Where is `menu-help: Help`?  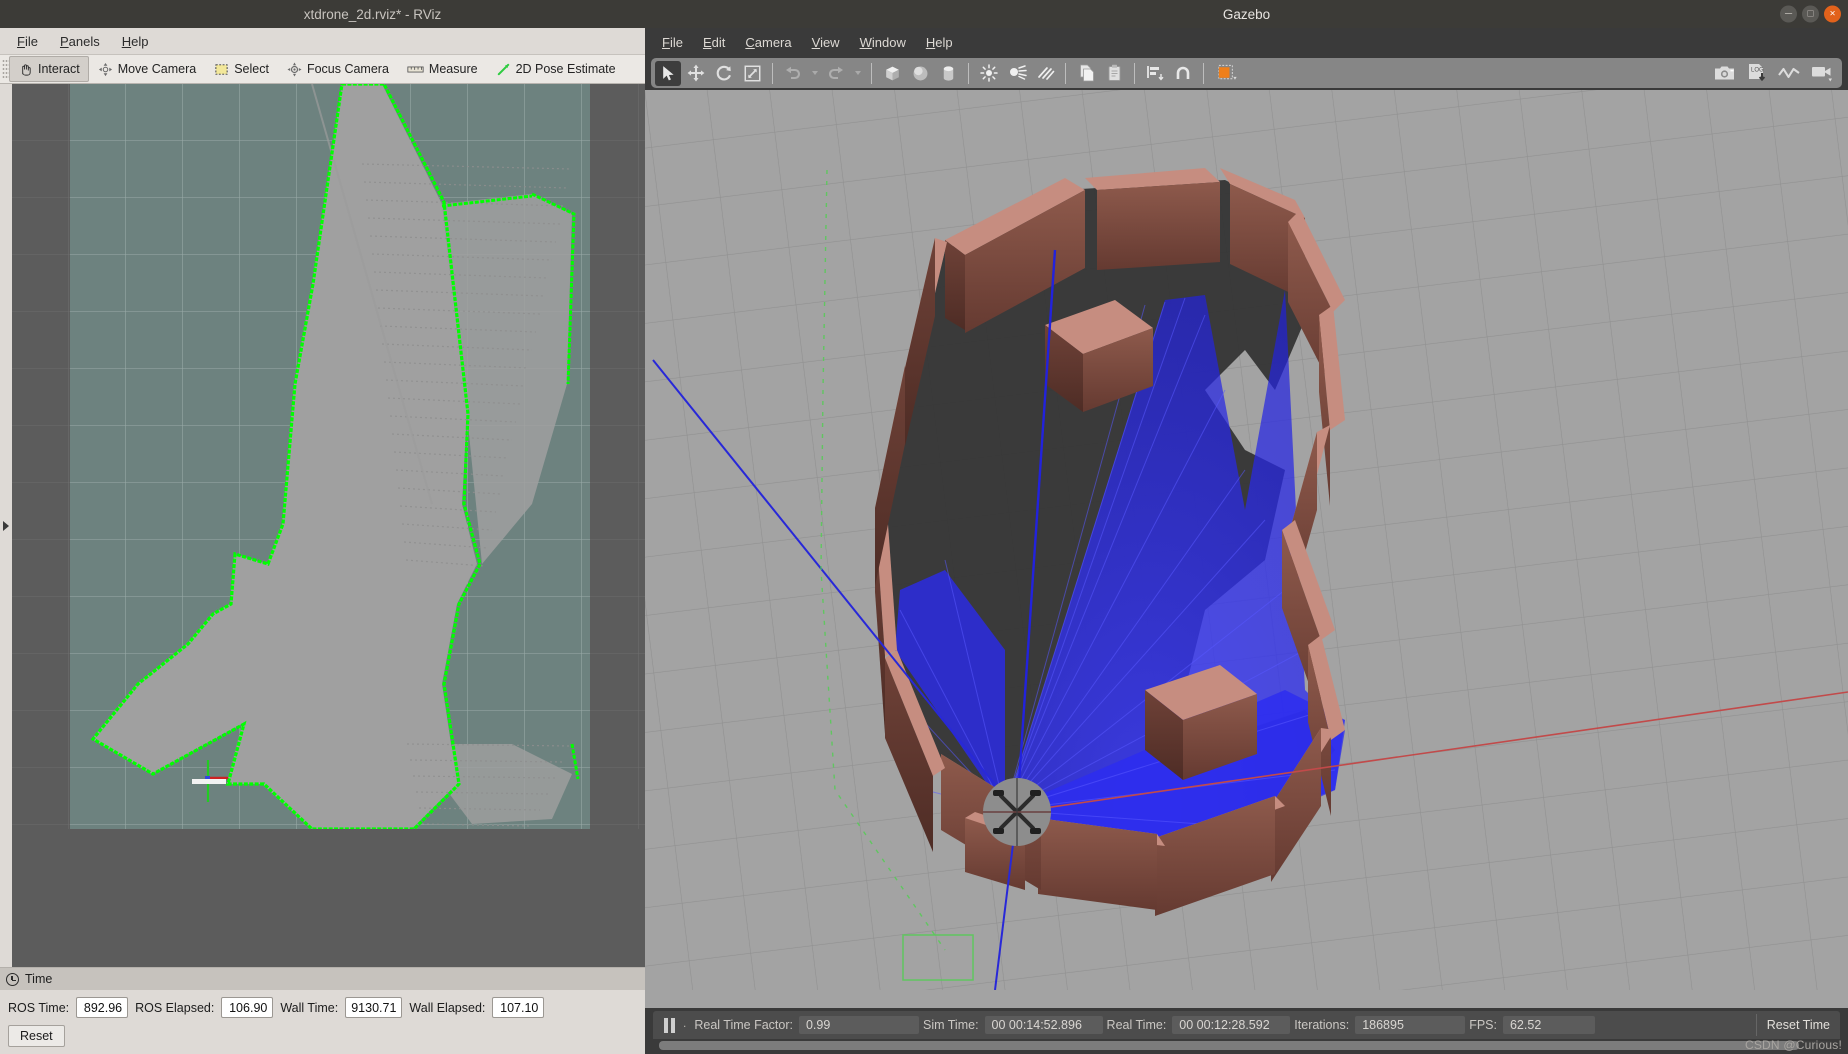
menu-help: Help is located at coordinates (135, 41).